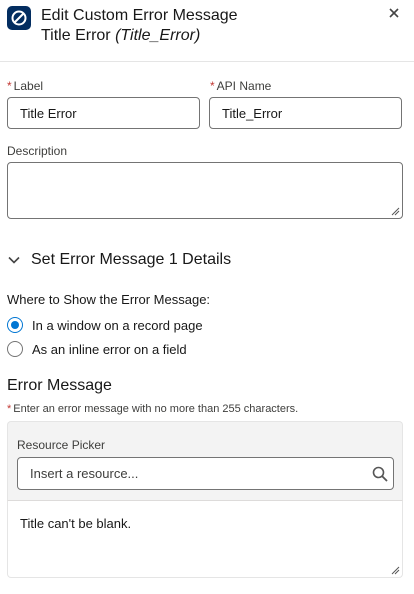 Image resolution: width=414 pixels, height=594 pixels. Describe the element at coordinates (158, 35) in the screenshot. I see `subtitle-api-name: (Title_Error)` at that location.